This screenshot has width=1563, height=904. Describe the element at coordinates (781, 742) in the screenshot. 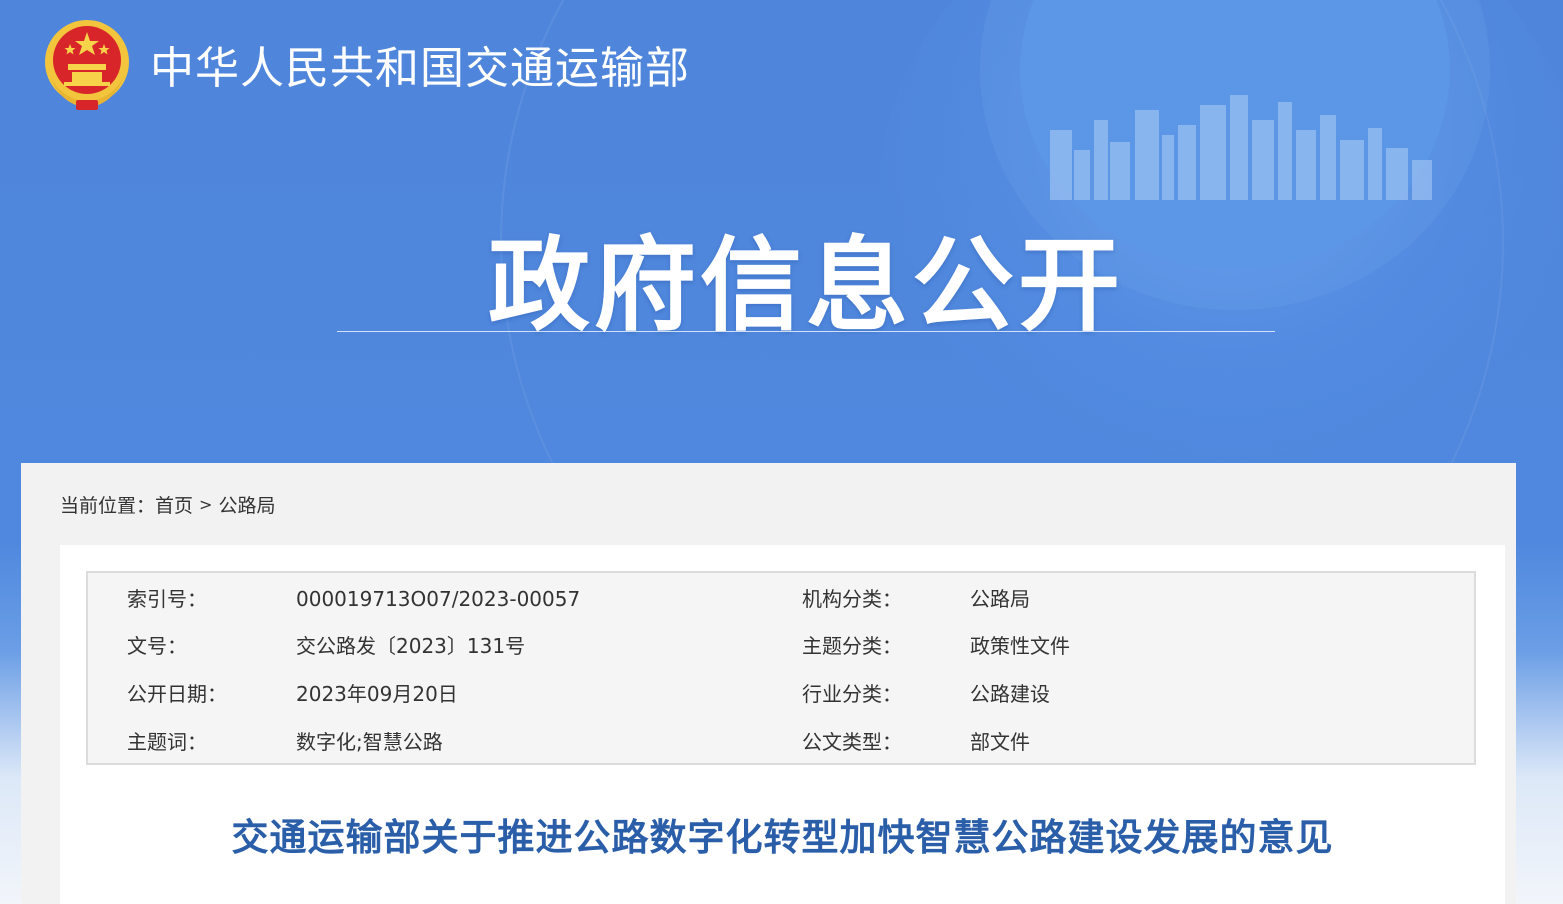

I see `metadata-row: 主题词： 数字化;智慧公路 公文类型： 部文件` at that location.